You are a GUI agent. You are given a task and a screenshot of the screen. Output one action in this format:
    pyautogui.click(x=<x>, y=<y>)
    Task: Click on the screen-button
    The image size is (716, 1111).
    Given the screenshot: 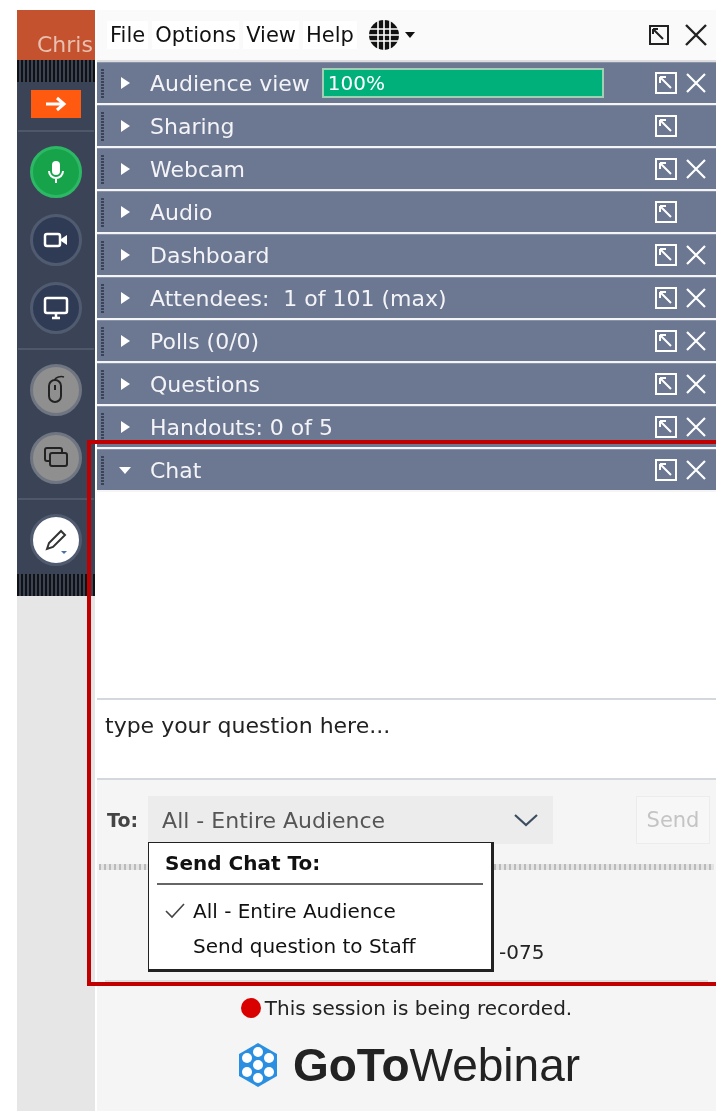 What is the action you would take?
    pyautogui.click(x=56, y=308)
    